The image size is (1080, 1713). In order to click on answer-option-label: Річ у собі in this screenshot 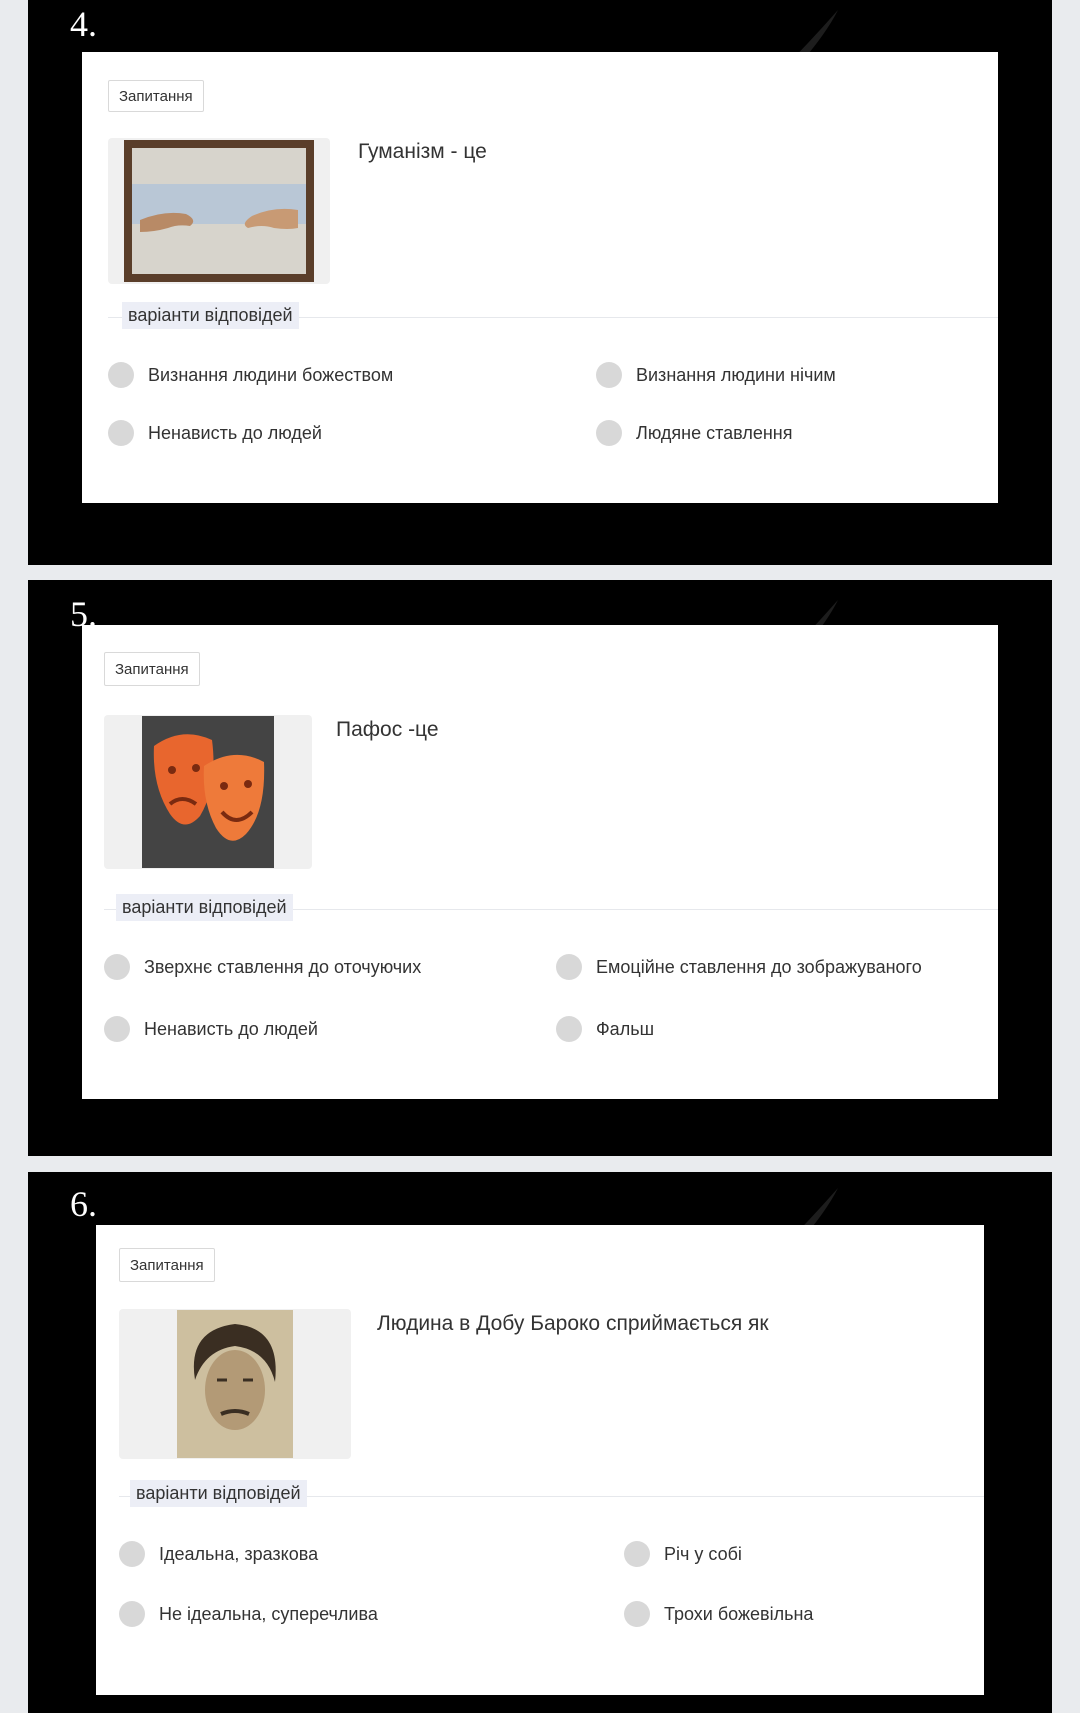, I will do `click(703, 1553)`.